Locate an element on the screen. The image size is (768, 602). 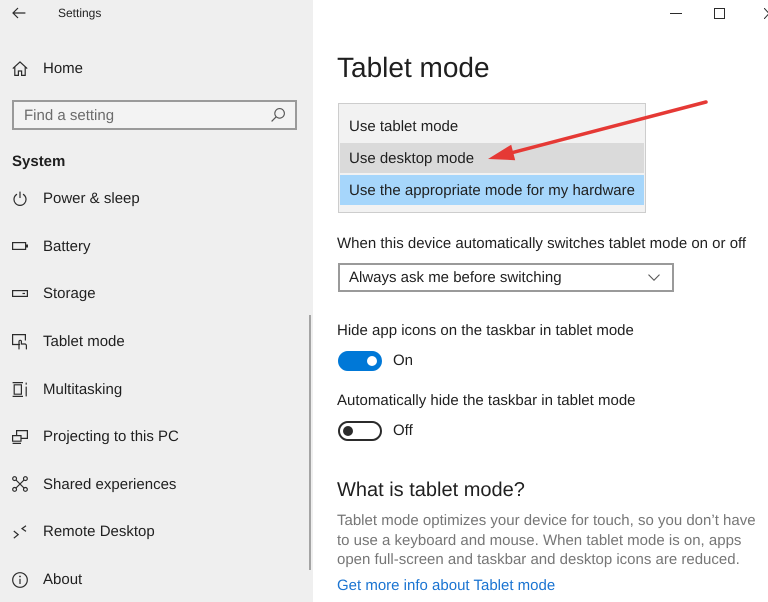
maximize-icon is located at coordinates (719, 13).